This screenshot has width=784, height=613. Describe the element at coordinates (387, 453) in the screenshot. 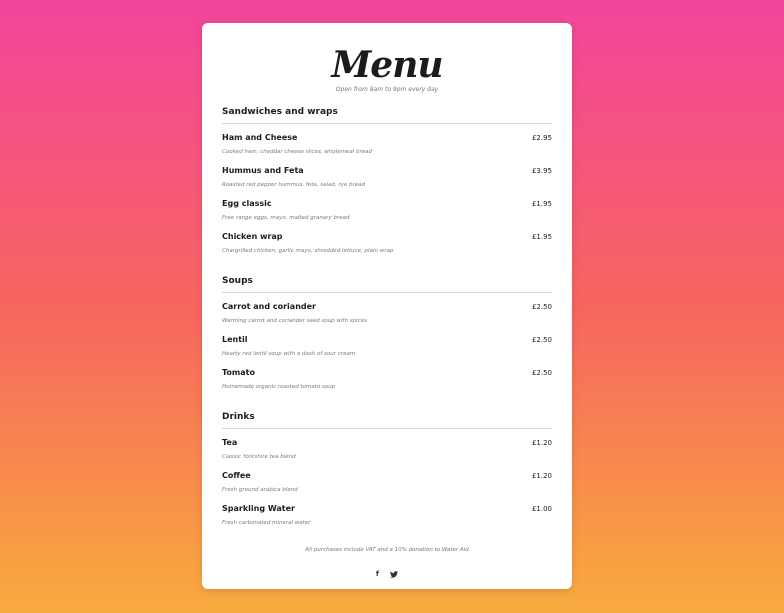

I see `menu-item: Tea £1.20 Classic Yorkshire tea blend` at that location.